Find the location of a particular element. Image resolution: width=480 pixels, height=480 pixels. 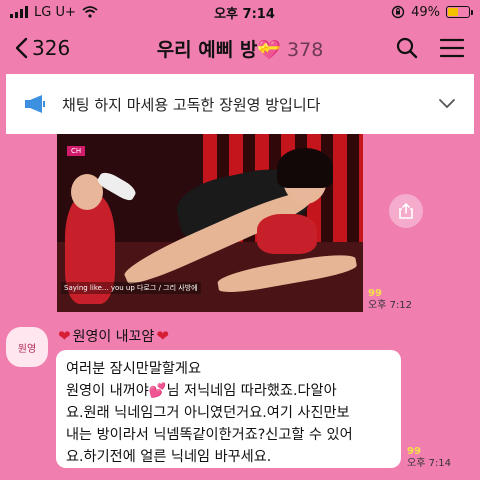

share-icon is located at coordinates (406, 210).